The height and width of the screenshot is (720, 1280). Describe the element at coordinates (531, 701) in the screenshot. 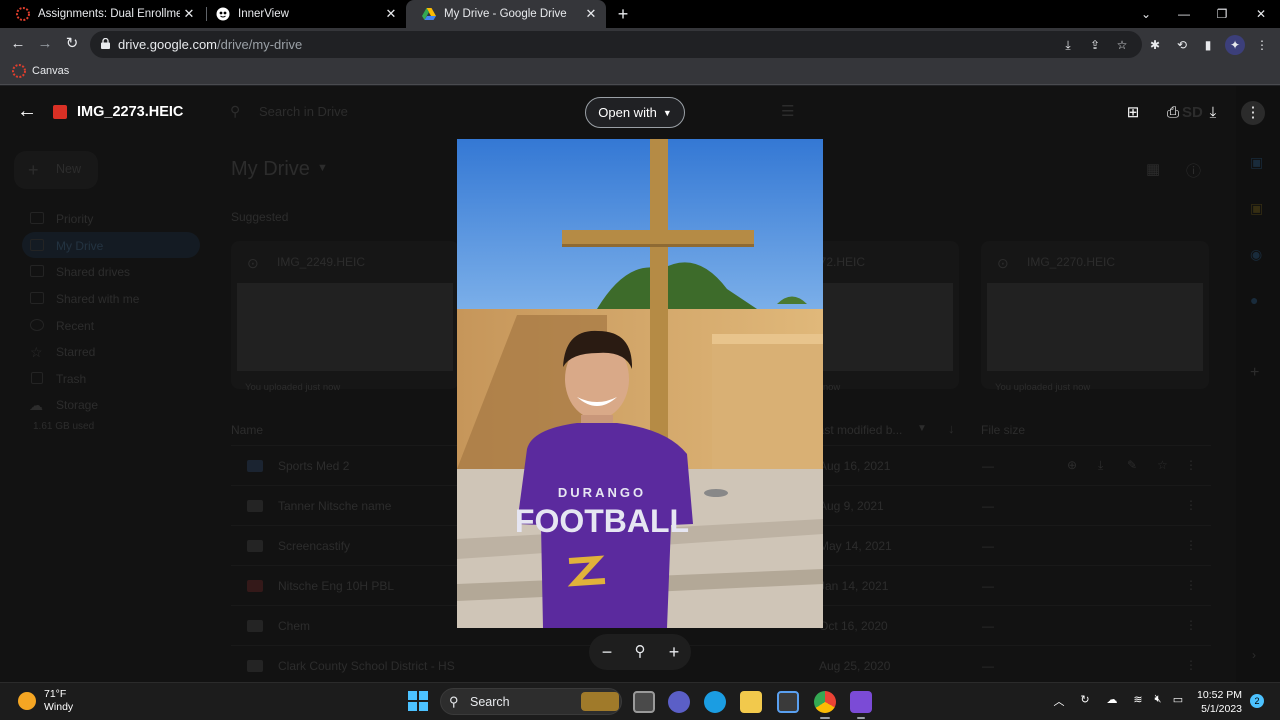

I see `taskbar-search-box: ⚲ Search` at that location.